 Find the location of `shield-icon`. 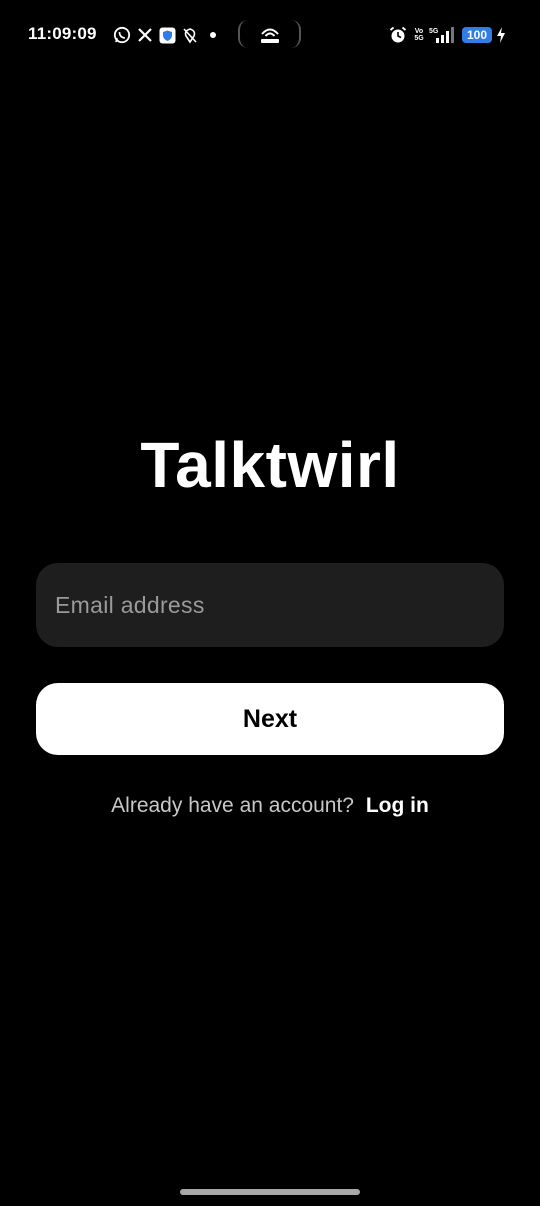

shield-icon is located at coordinates (167, 35).